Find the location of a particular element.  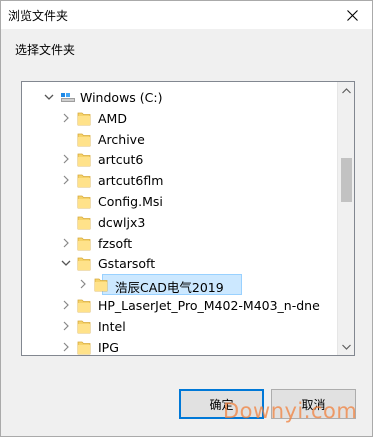

window-title: 浏览文件夹 is located at coordinates (38, 16).